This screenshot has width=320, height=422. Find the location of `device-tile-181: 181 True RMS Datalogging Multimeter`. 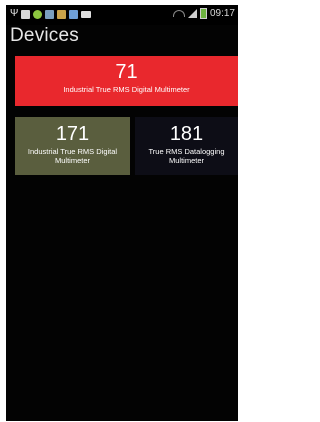

device-tile-181: 181 True RMS Datalogging Multimeter is located at coordinates (186, 146).